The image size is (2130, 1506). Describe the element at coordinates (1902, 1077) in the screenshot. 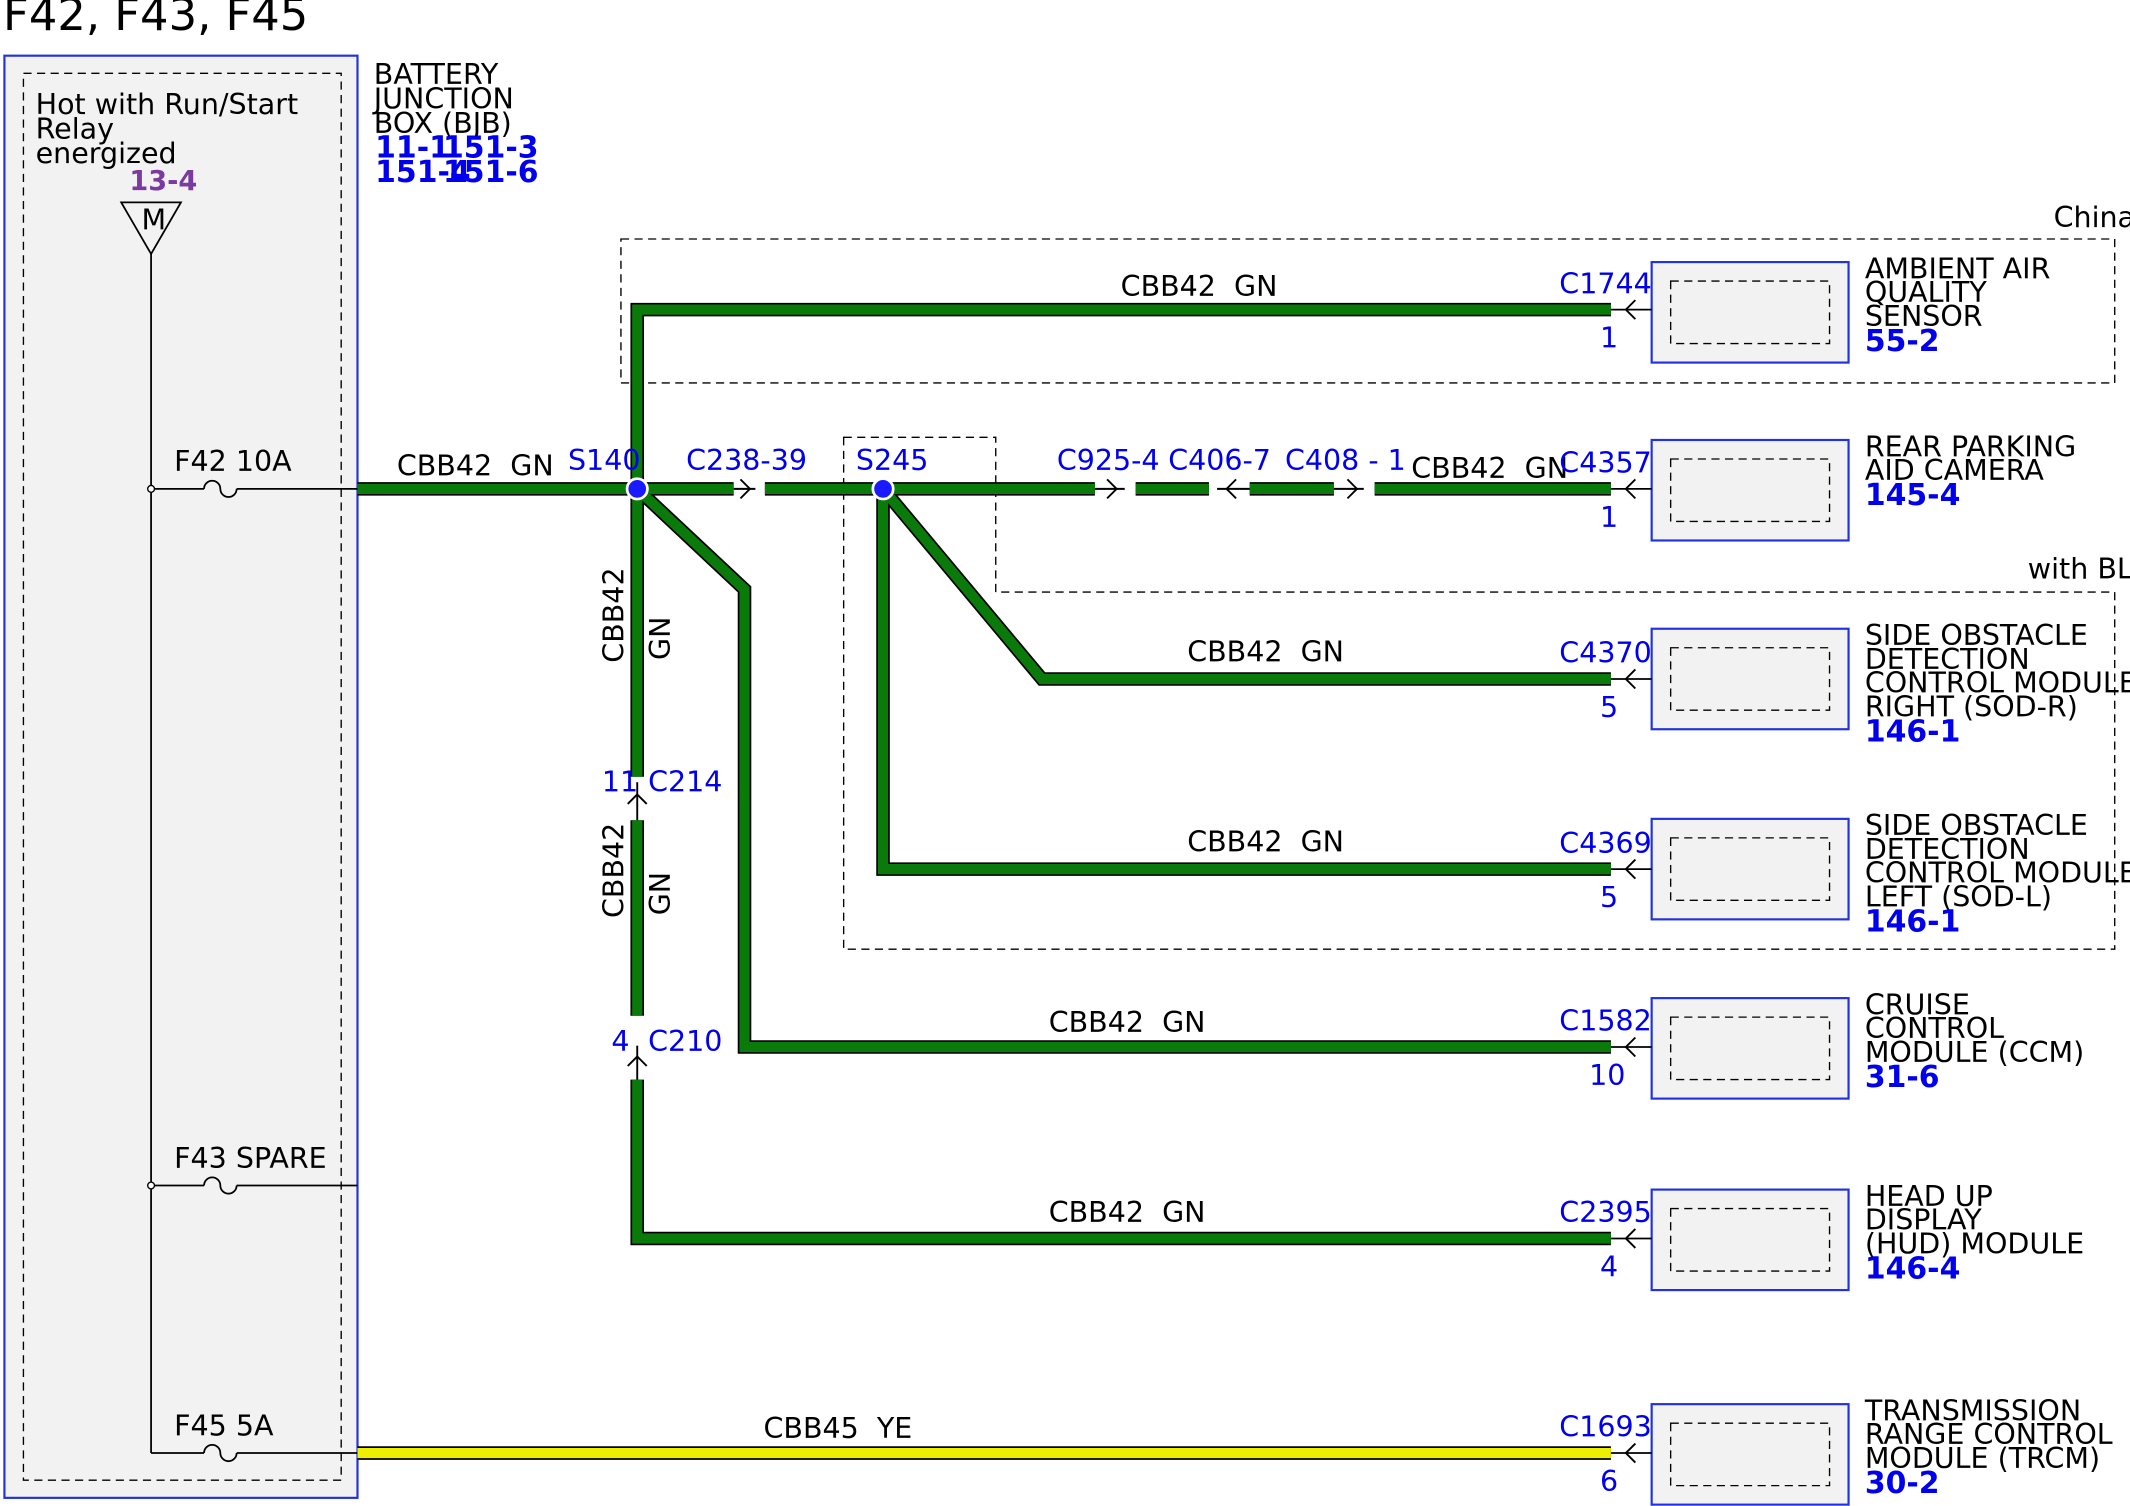

I see `component-ref-ccm: 31-6` at that location.